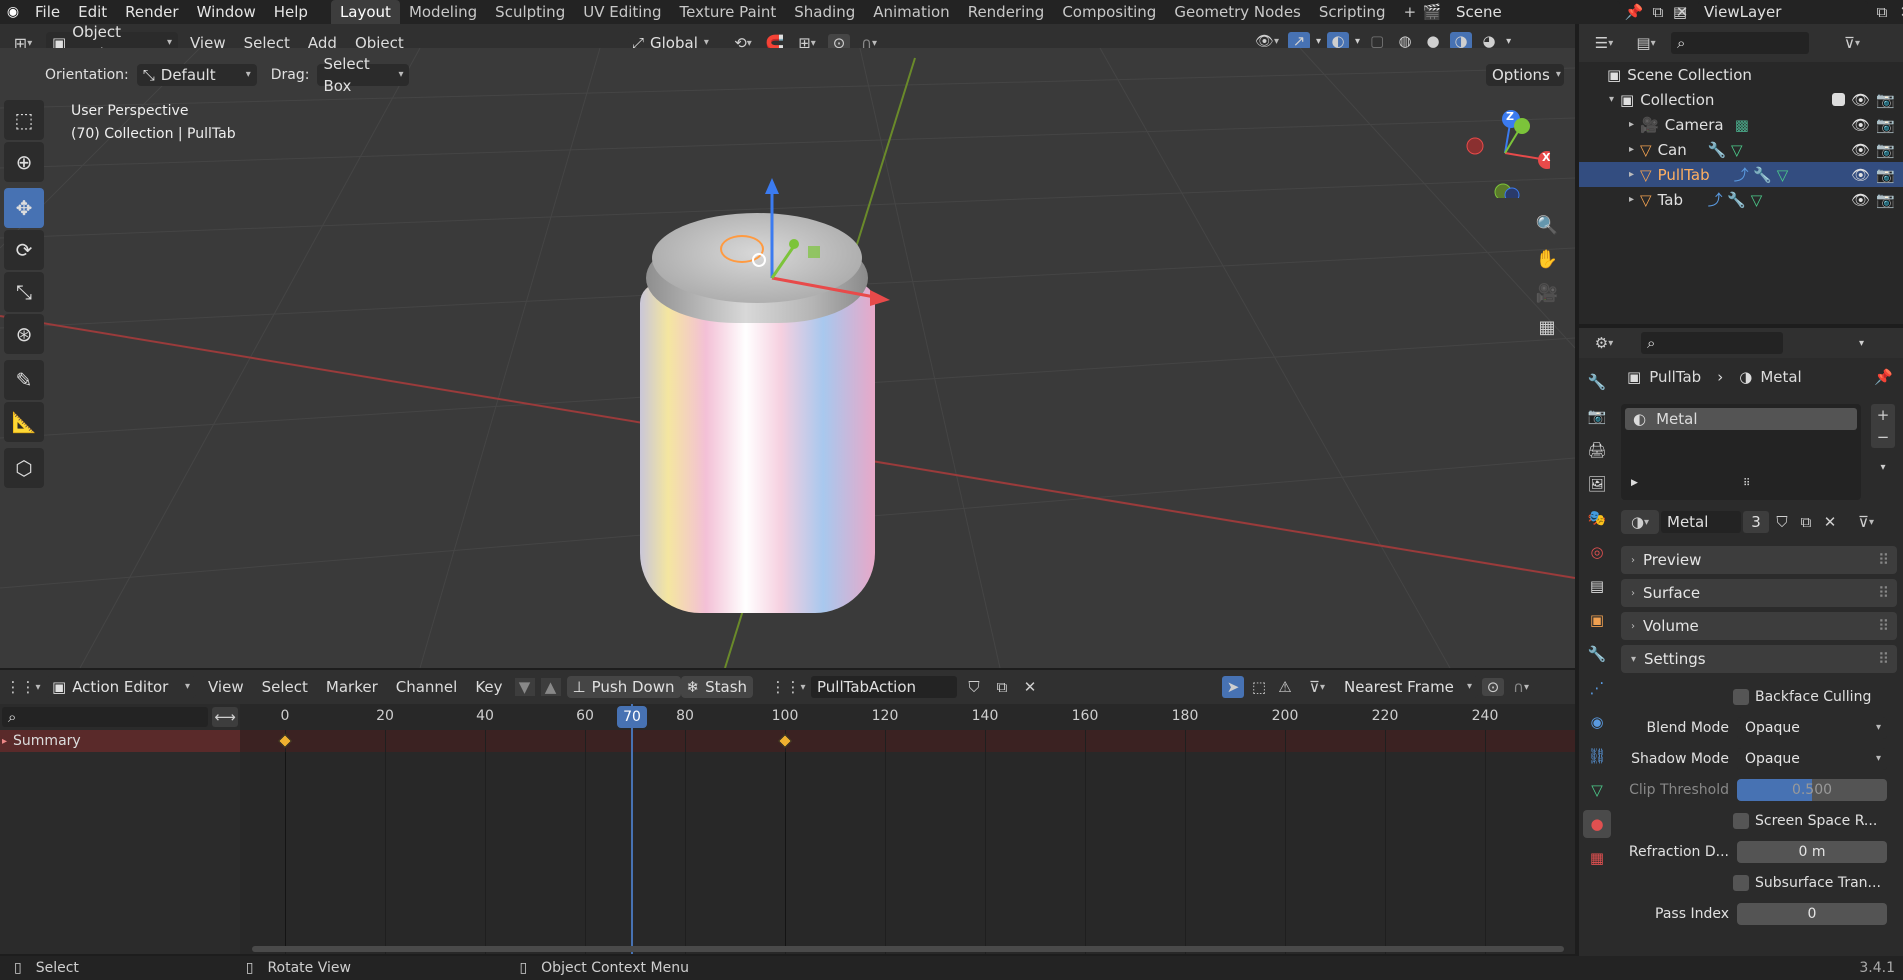  I want to click on outliner-editor-icon: ☰ ▾, so click(1604, 43).